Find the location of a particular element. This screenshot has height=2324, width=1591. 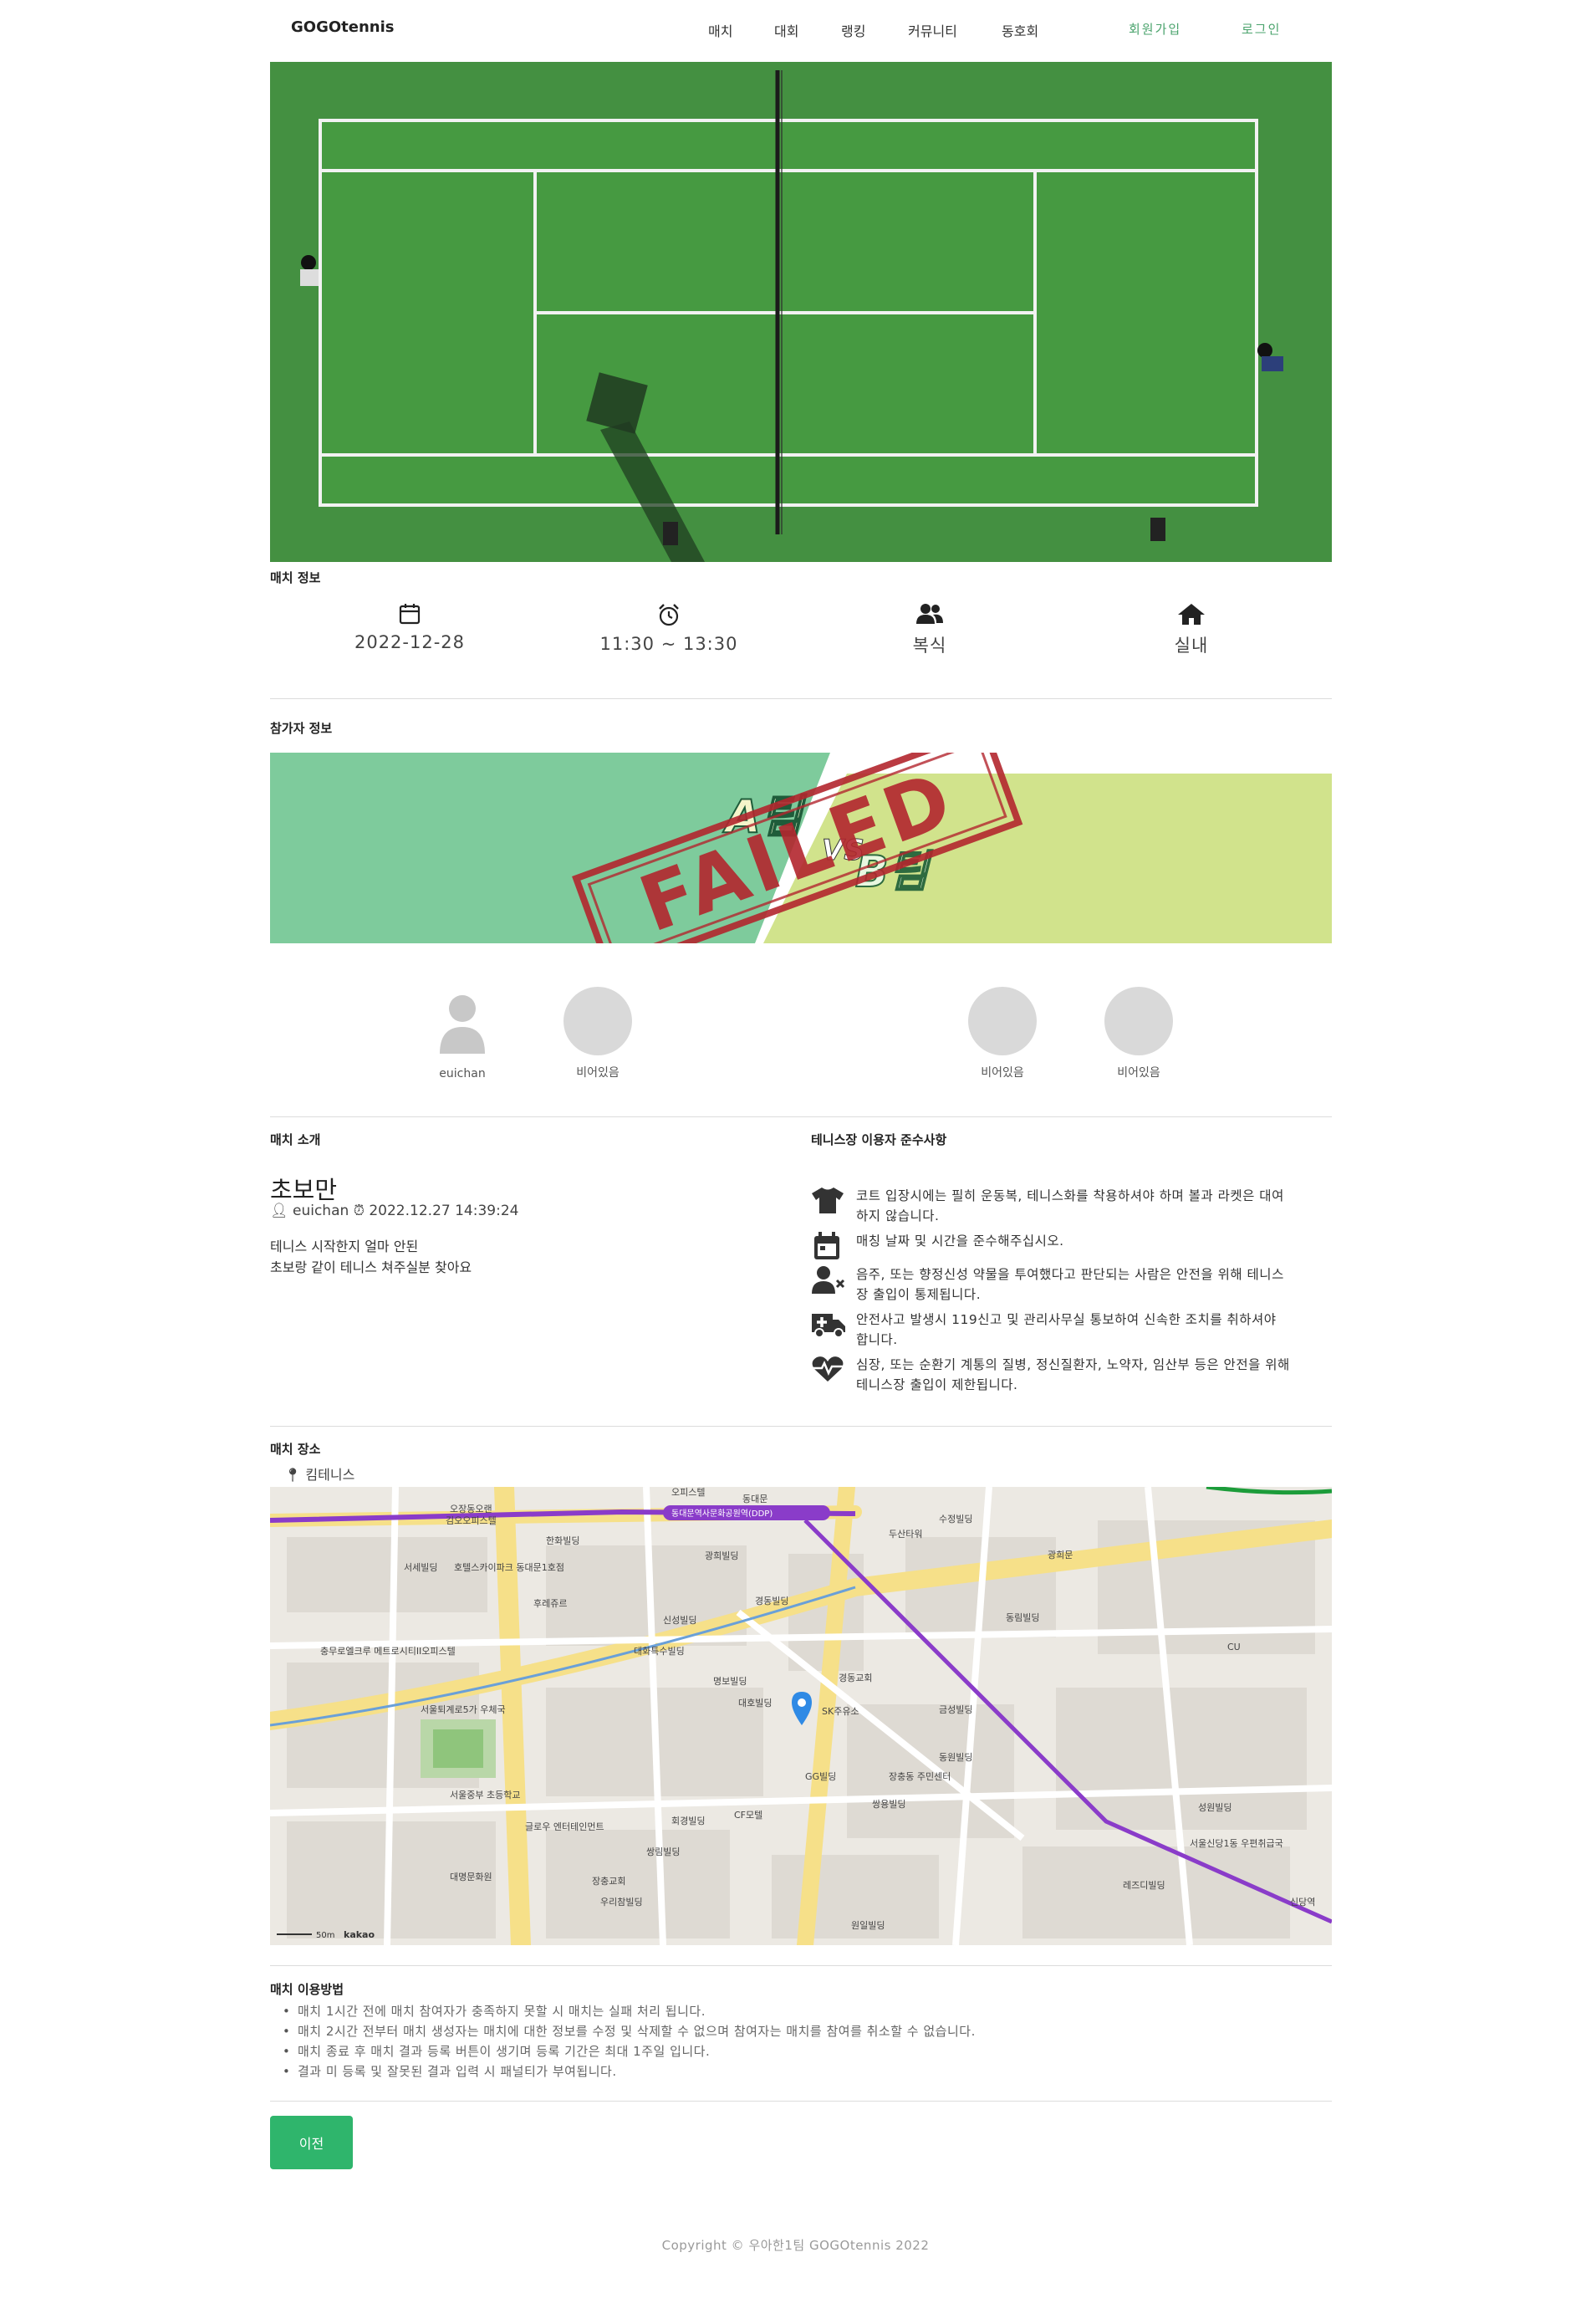

intro-meta: 👤︎ euichan ⏰︎ 2022.12.27 14:39:24 is located at coordinates (394, 1211).